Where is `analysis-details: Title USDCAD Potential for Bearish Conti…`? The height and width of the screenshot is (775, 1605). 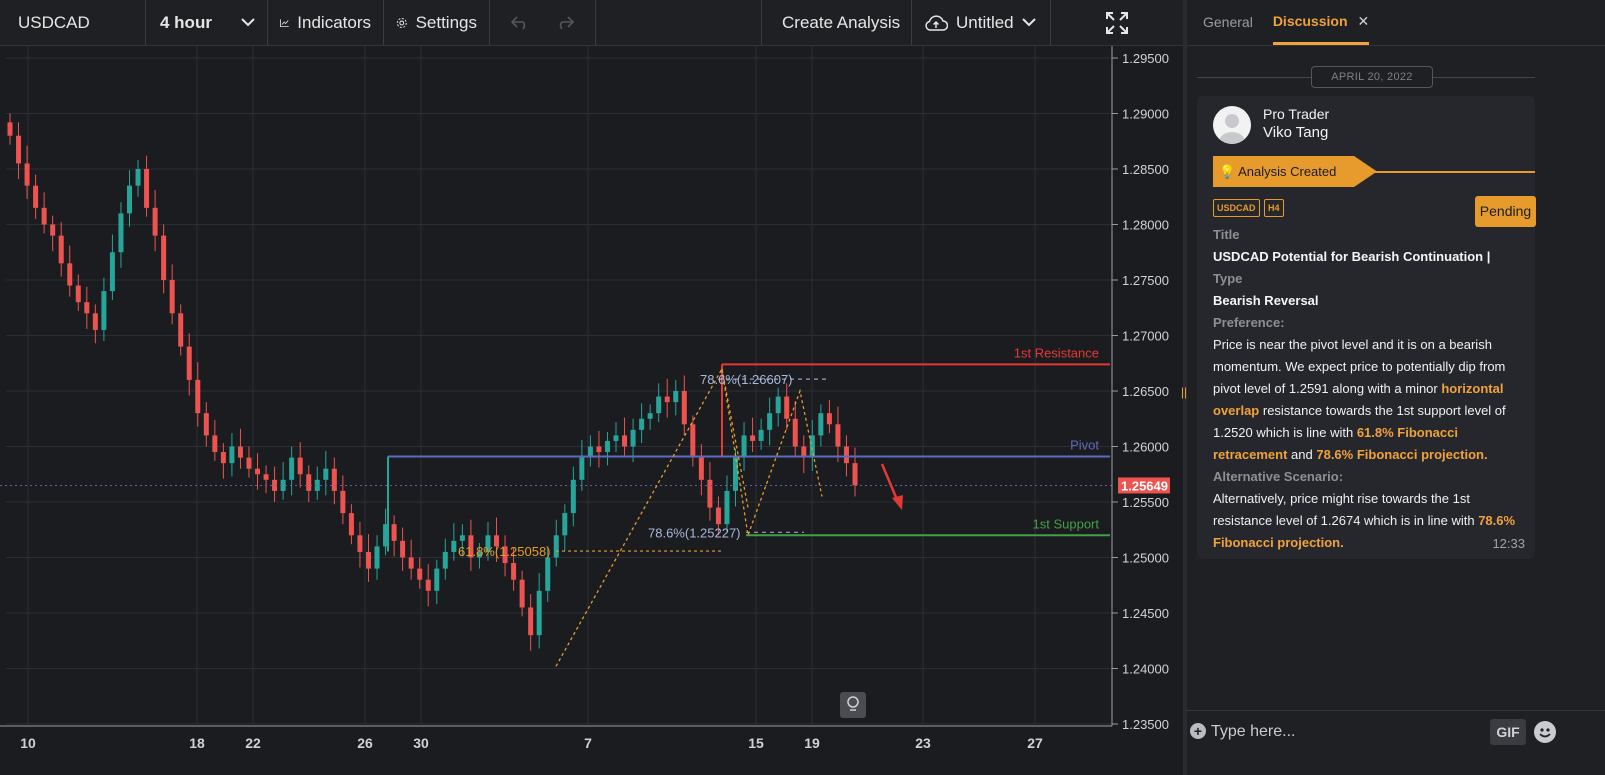 analysis-details: Title USDCAD Potential for Bearish Conti… is located at coordinates (1369, 389).